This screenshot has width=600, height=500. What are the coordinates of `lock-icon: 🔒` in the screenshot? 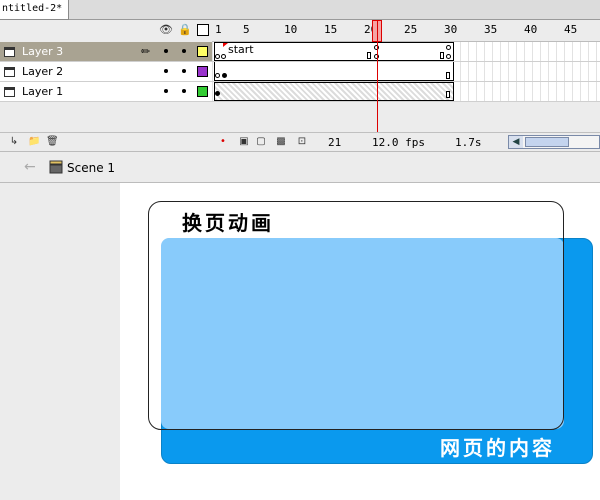 It's located at (185, 30).